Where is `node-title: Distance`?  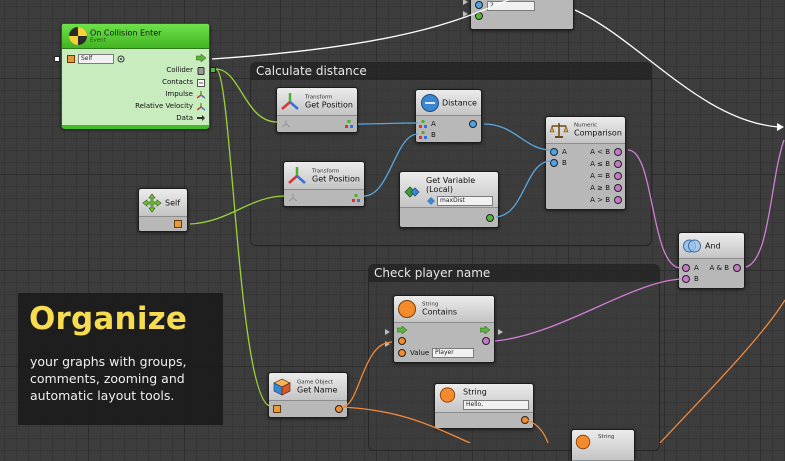 node-title: Distance is located at coordinates (459, 102).